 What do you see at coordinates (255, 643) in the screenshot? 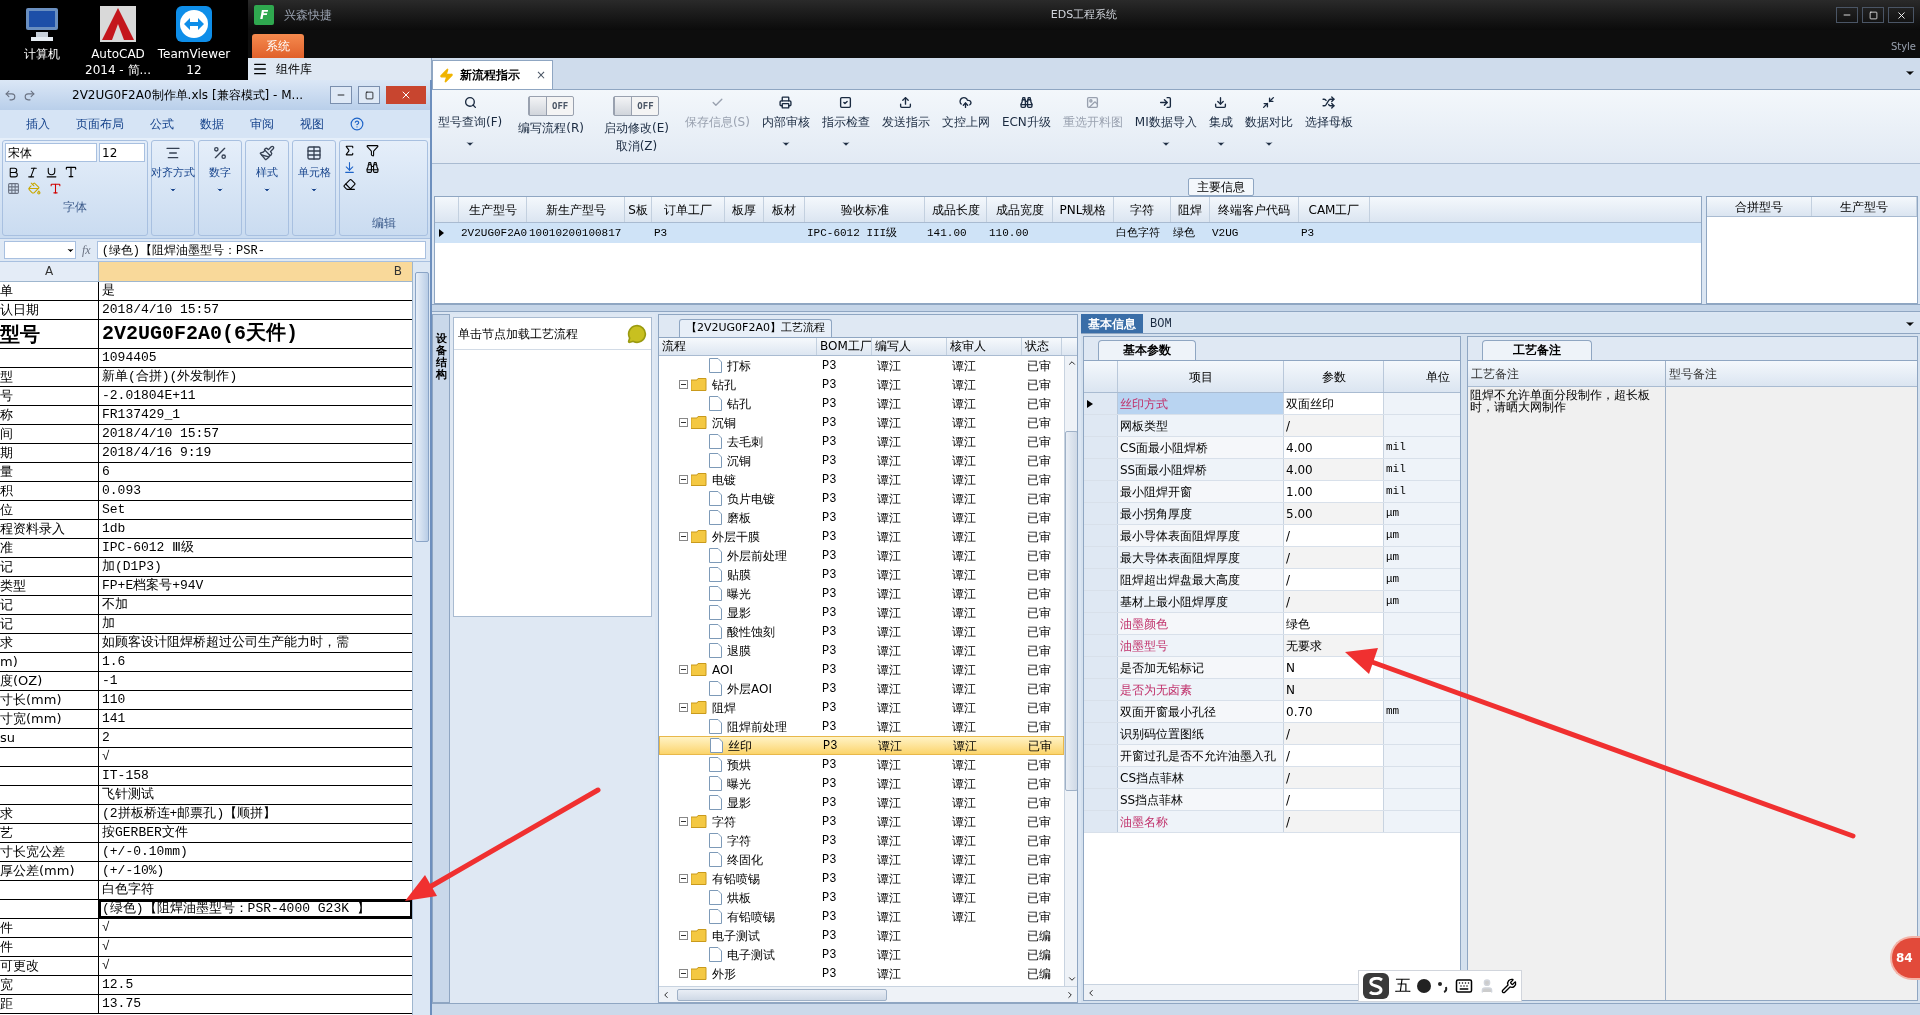
I see `spreadsheet-cell: 如顾客设计阻焊桥超过公司生产能力时，需` at bounding box center [255, 643].